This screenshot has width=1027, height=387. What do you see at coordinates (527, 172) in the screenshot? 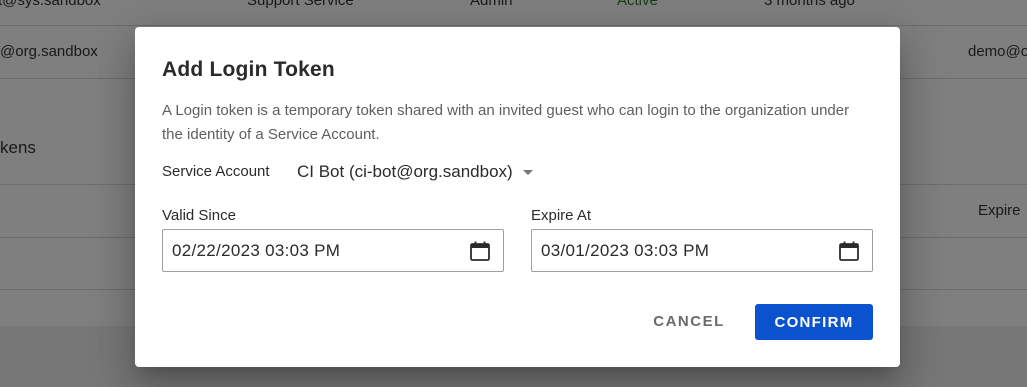
I see `chevron-down-icon` at bounding box center [527, 172].